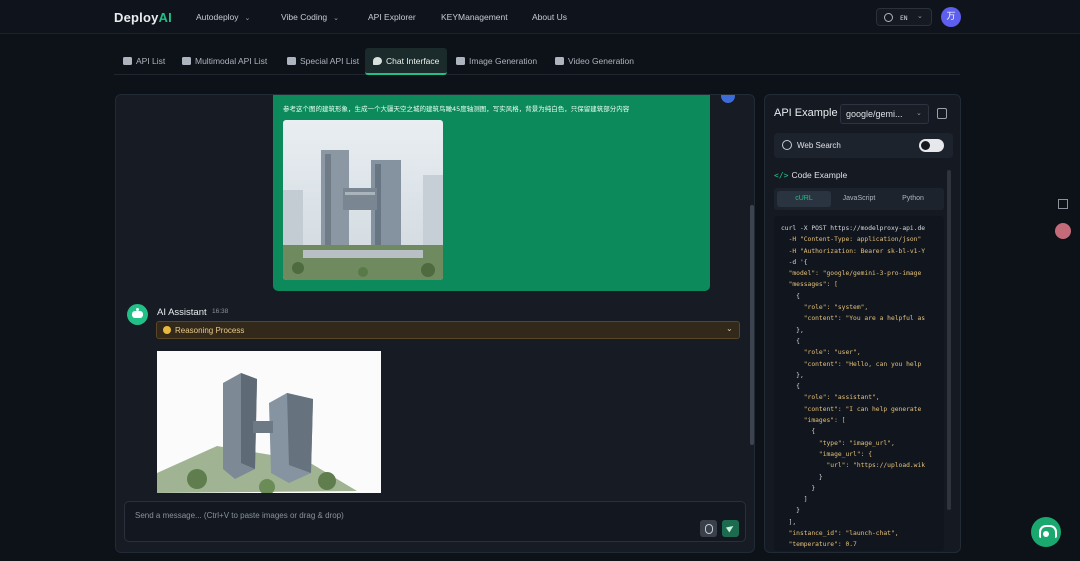  I want to click on nav-key-management: KEYManagement, so click(474, 17).